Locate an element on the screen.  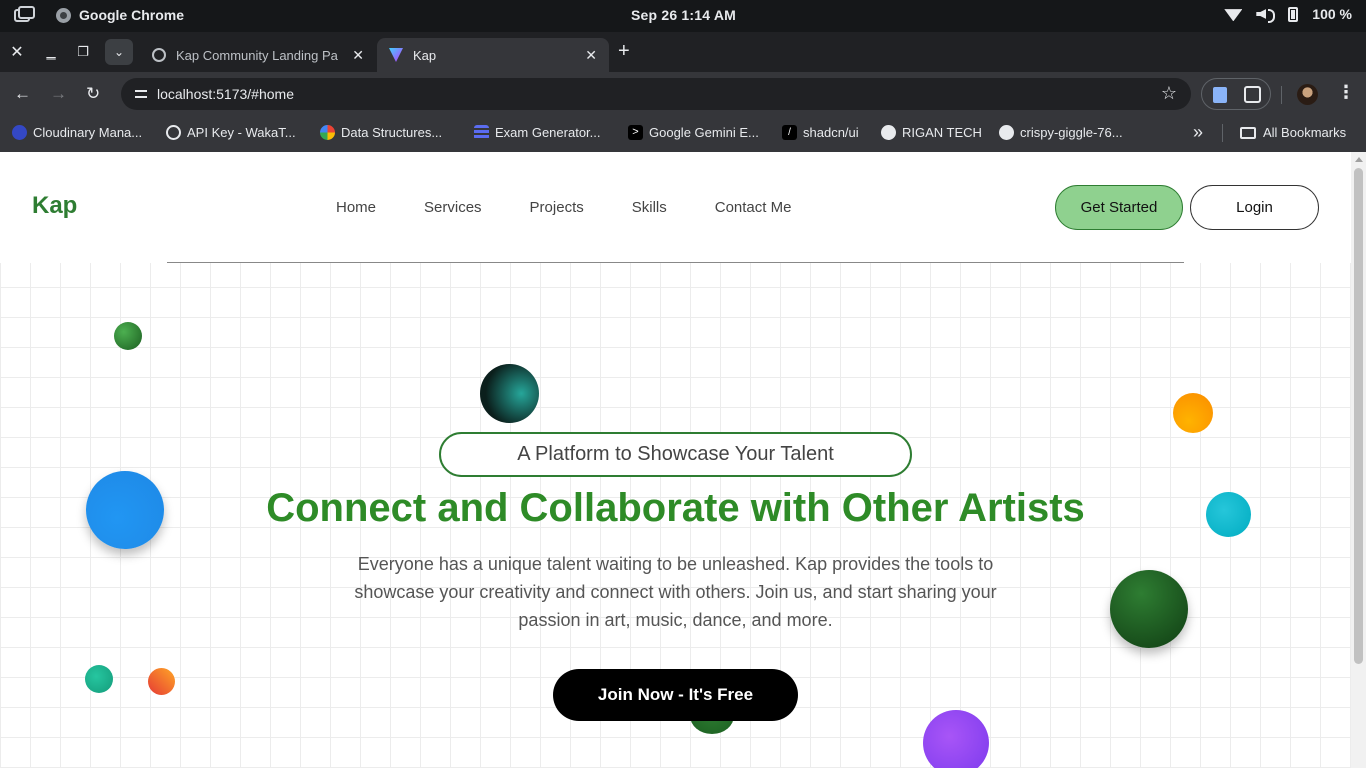
vite-favicon-icon is located at coordinates (396, 55).